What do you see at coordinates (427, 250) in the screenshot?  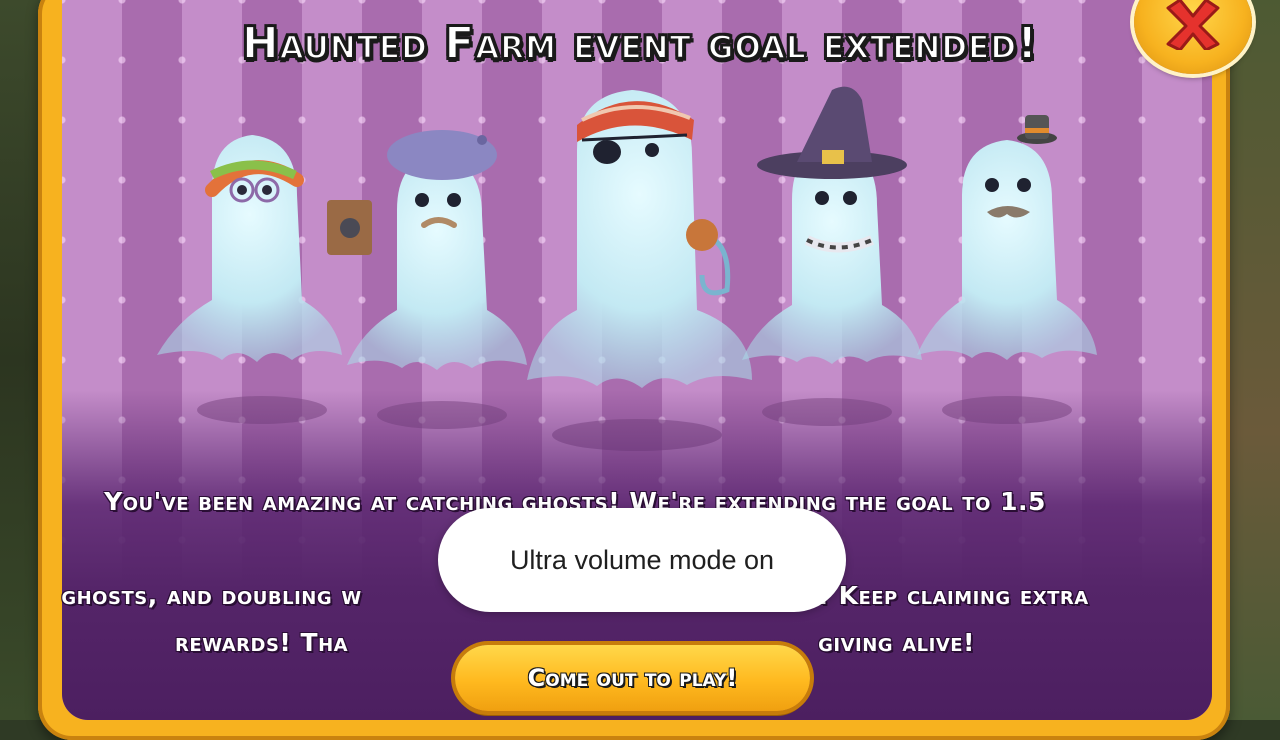 I see `ghost-beret-photographer` at bounding box center [427, 250].